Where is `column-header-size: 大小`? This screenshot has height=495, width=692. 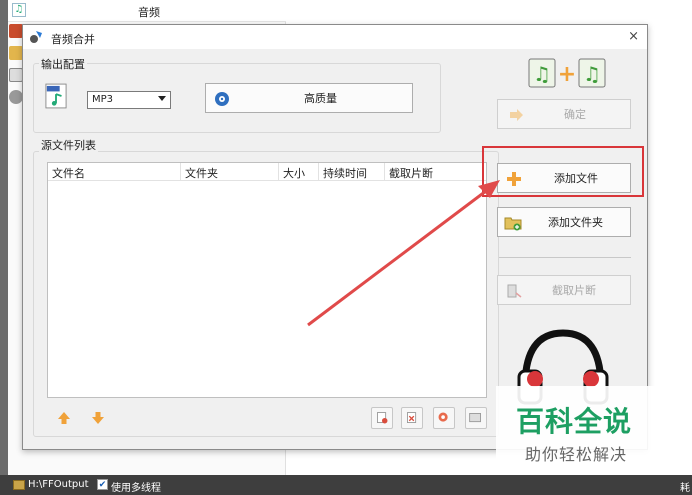
column-header-size: 大小 is located at coordinates (299, 172).